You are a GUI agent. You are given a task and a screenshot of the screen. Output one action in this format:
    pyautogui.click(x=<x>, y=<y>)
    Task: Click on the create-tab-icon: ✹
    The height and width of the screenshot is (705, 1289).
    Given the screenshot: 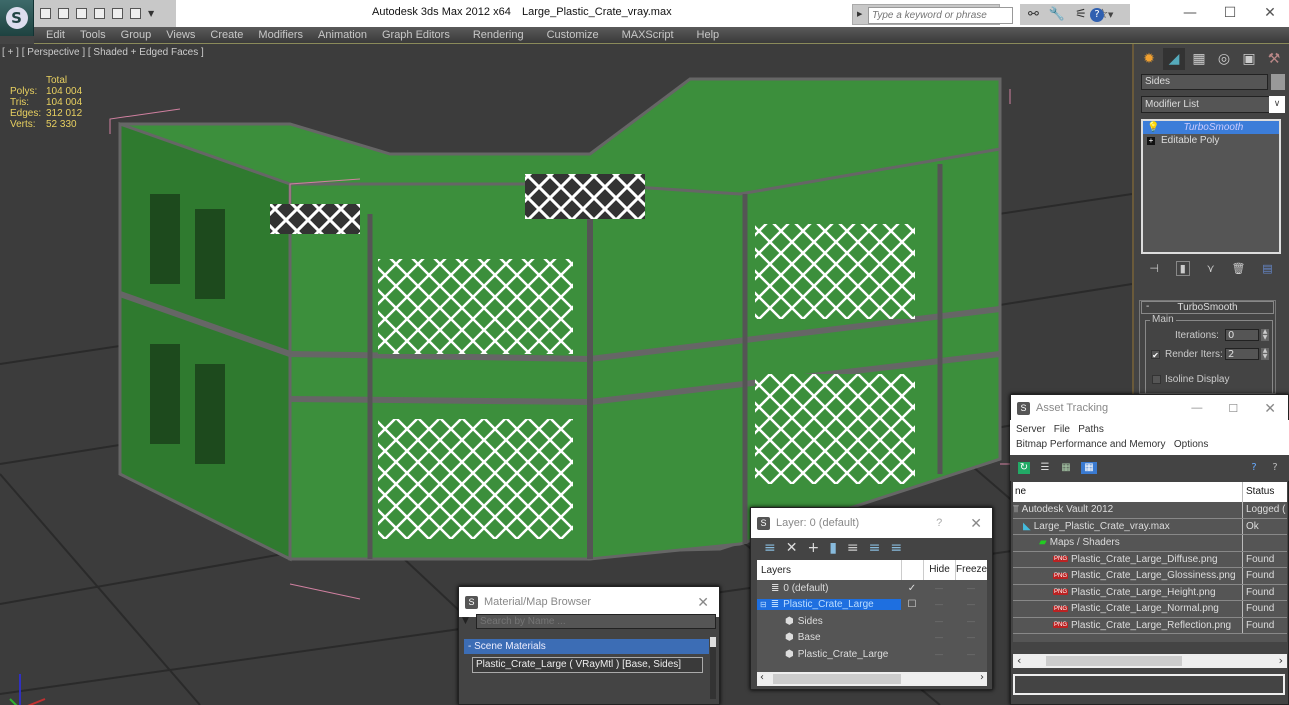 What is the action you would take?
    pyautogui.click(x=1149, y=59)
    